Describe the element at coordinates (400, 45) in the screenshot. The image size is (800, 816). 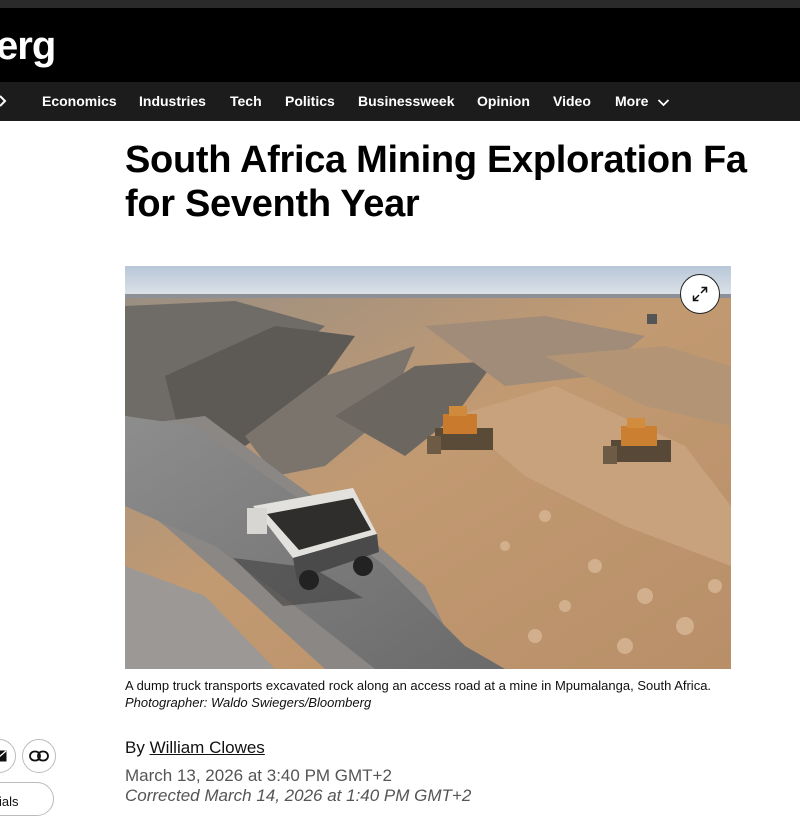
I see `site-header: erg` at that location.